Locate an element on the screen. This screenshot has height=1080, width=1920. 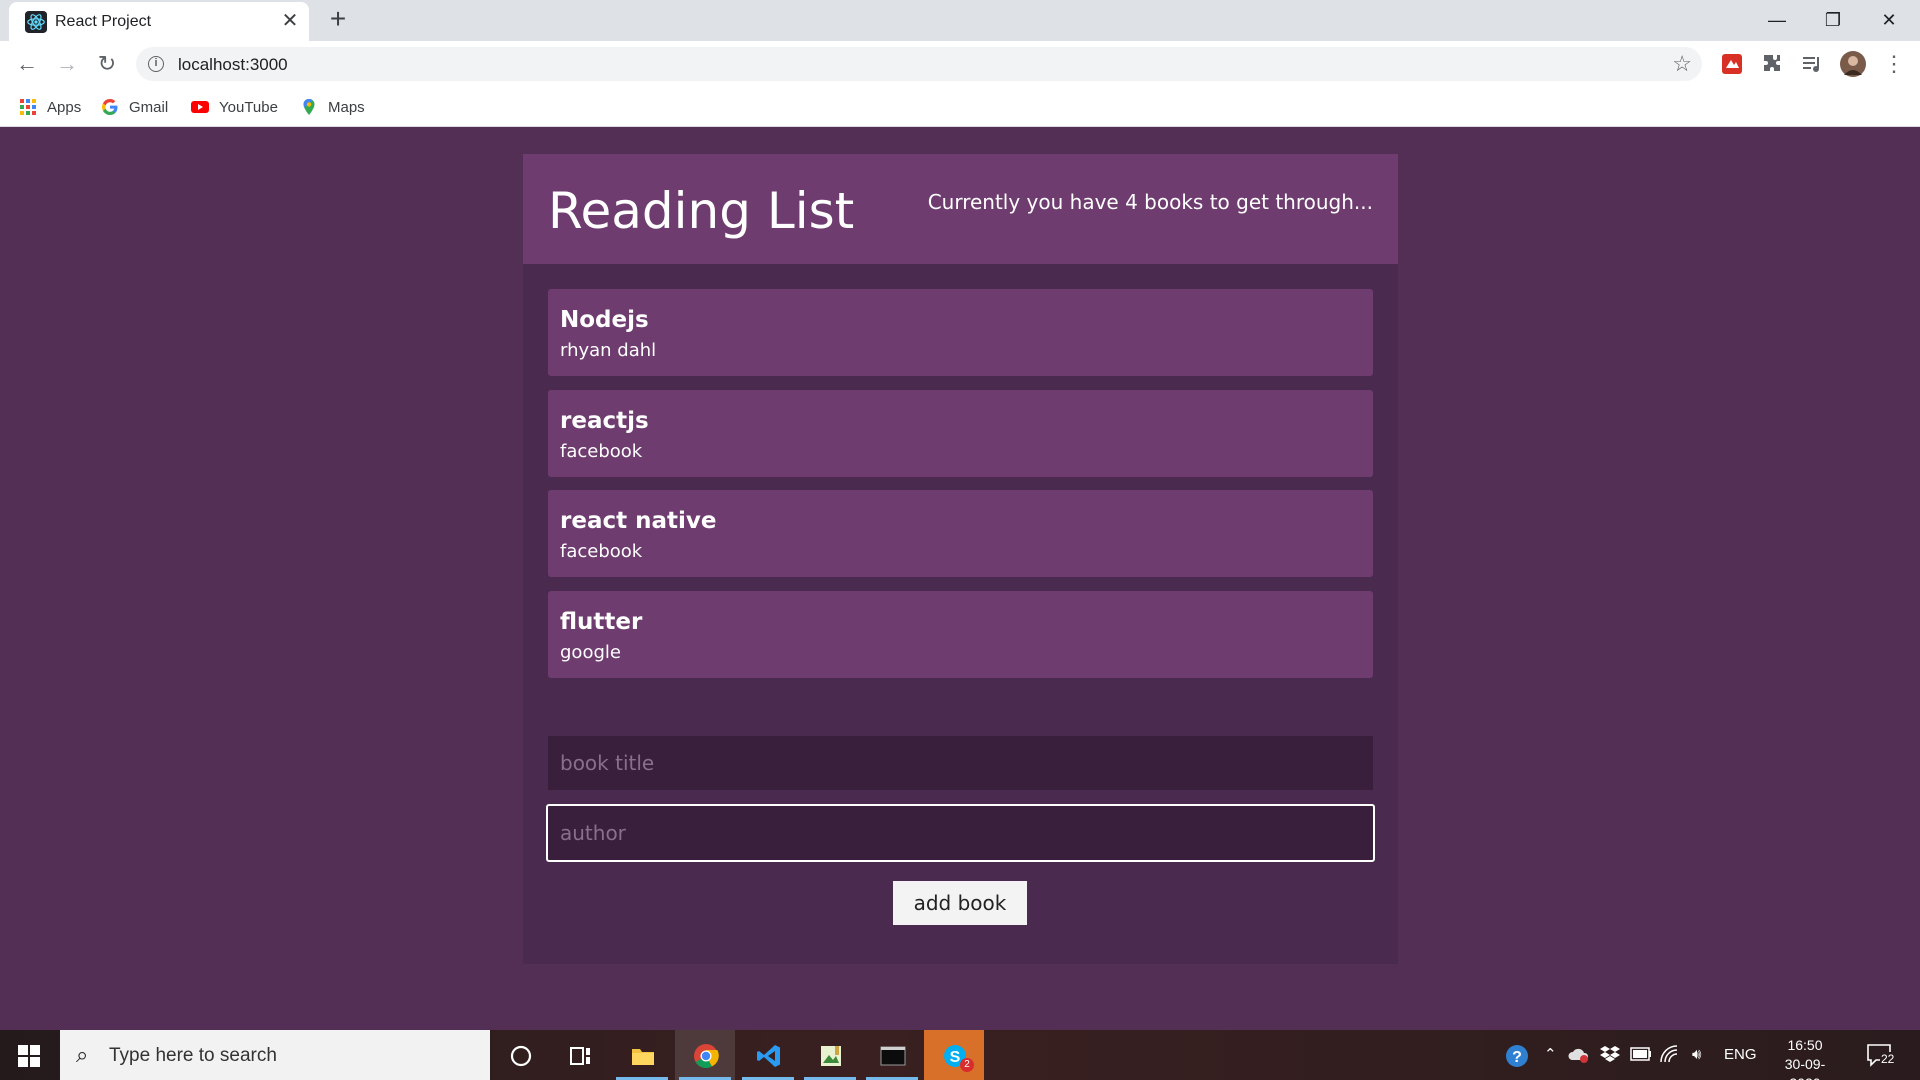
profile-avatar-icon is located at coordinates (1853, 64).